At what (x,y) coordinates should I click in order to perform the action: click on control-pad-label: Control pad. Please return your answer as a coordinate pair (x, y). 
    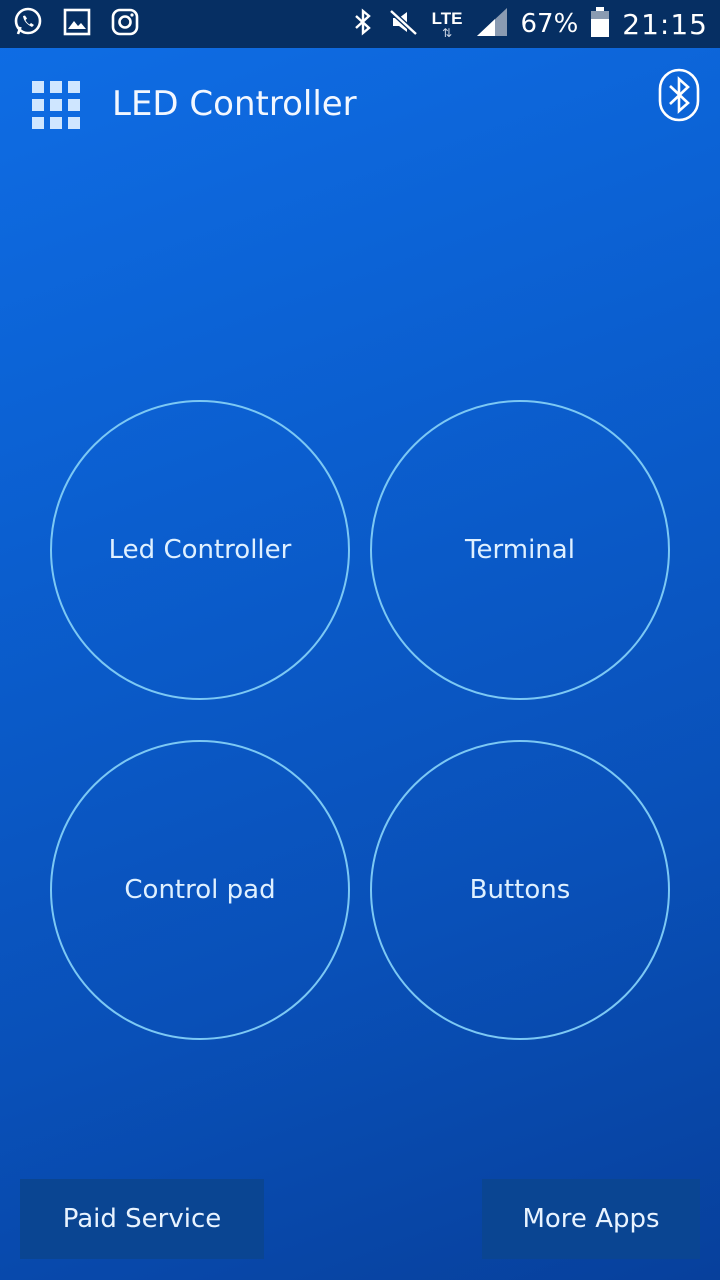
    Looking at the image, I should click on (200, 890).